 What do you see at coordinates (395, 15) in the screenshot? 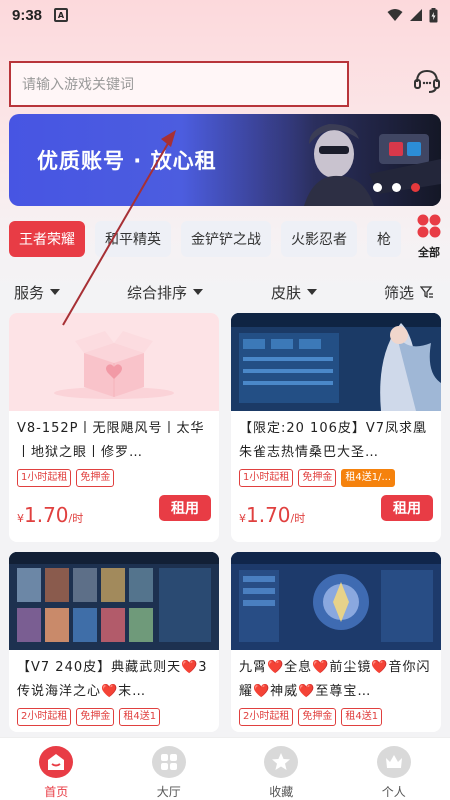
I see `wifi-icon` at bounding box center [395, 15].